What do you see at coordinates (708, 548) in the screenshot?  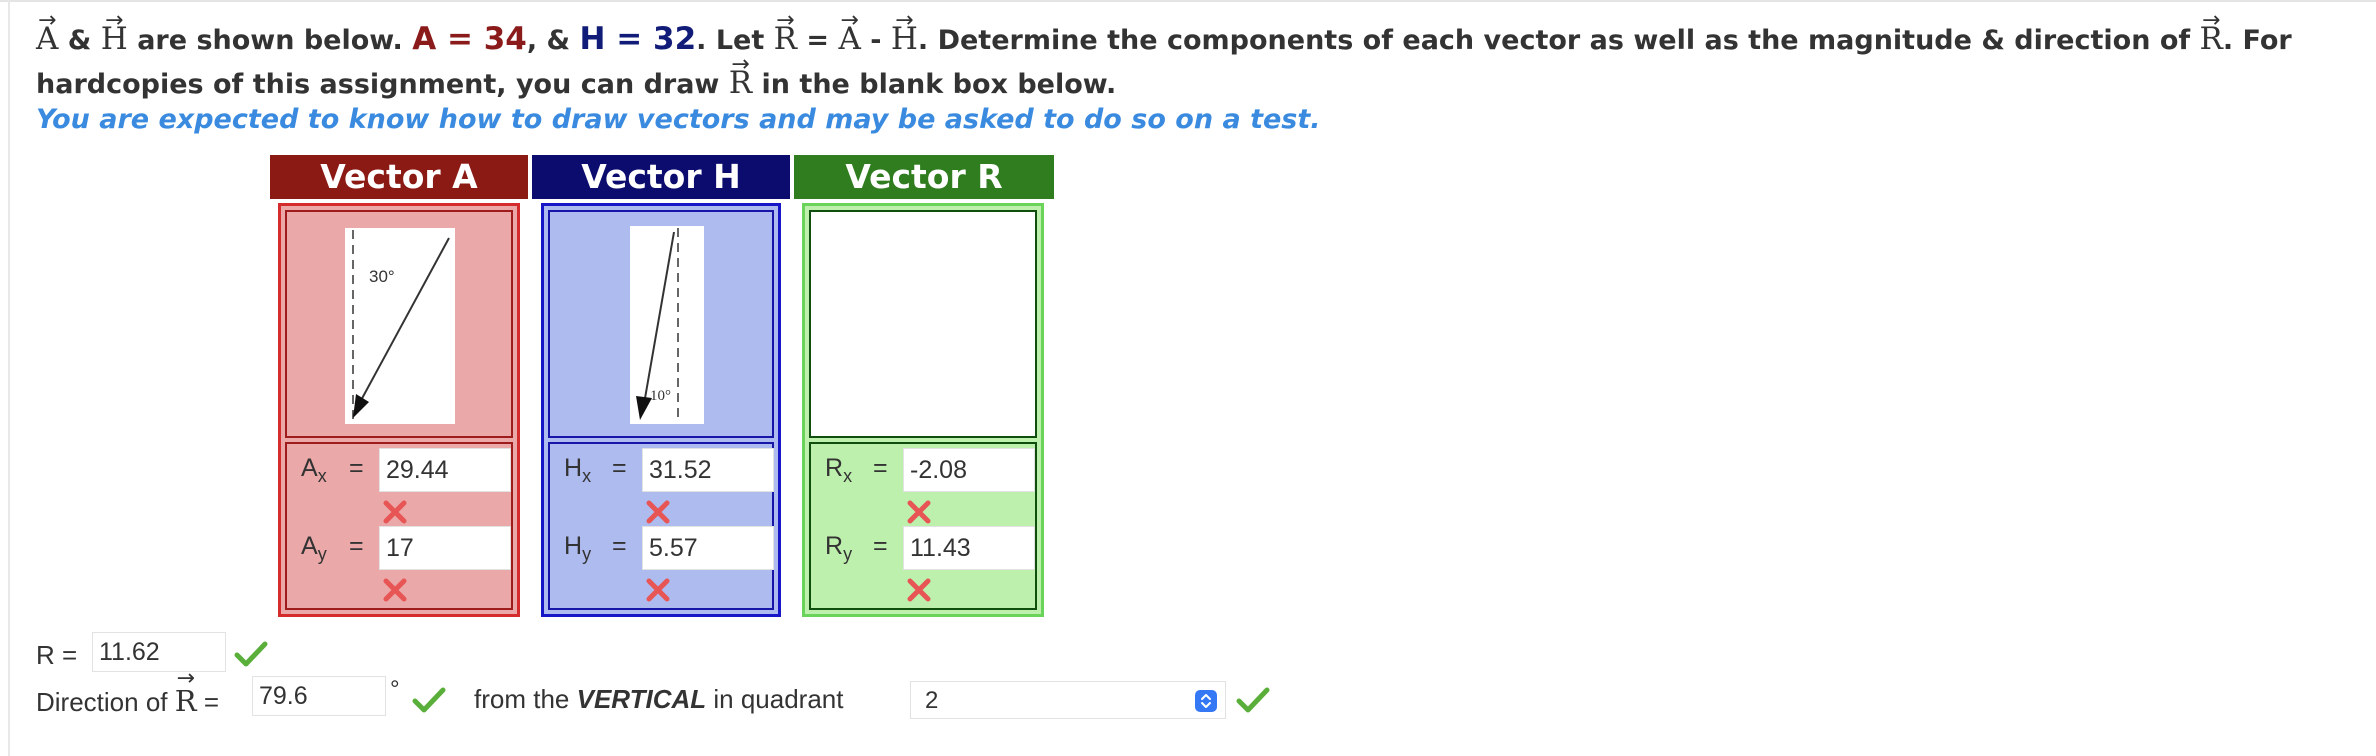 I see `hy-input: 5.57` at bounding box center [708, 548].